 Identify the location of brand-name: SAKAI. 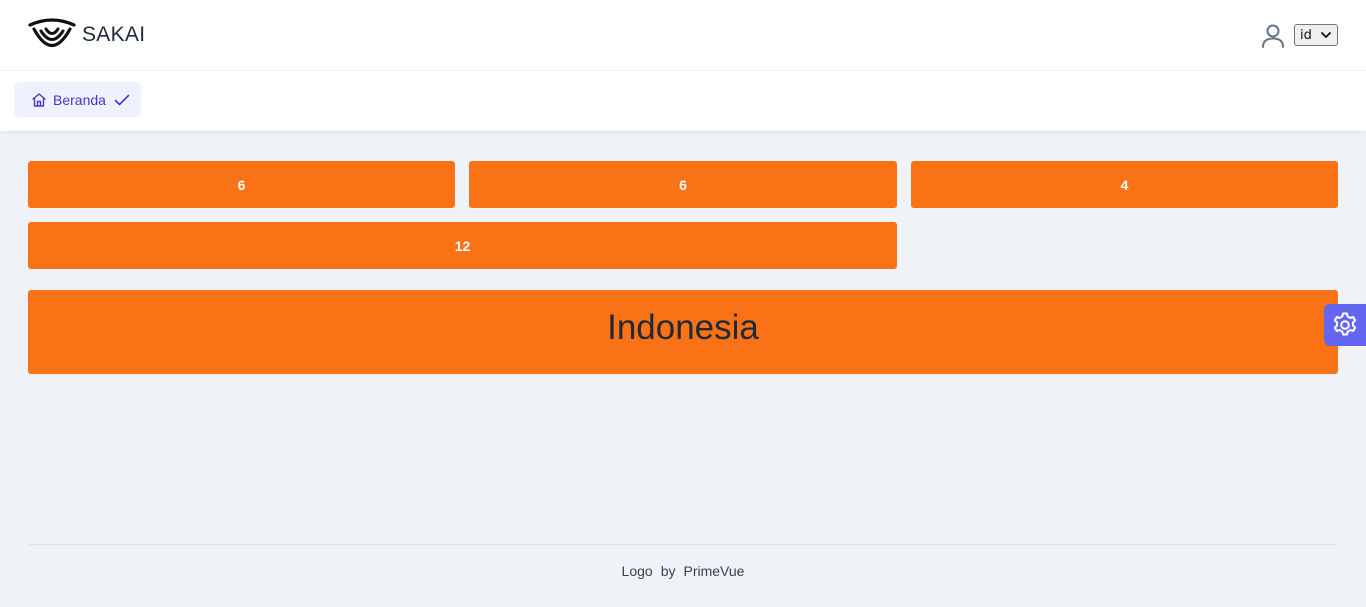
(114, 34).